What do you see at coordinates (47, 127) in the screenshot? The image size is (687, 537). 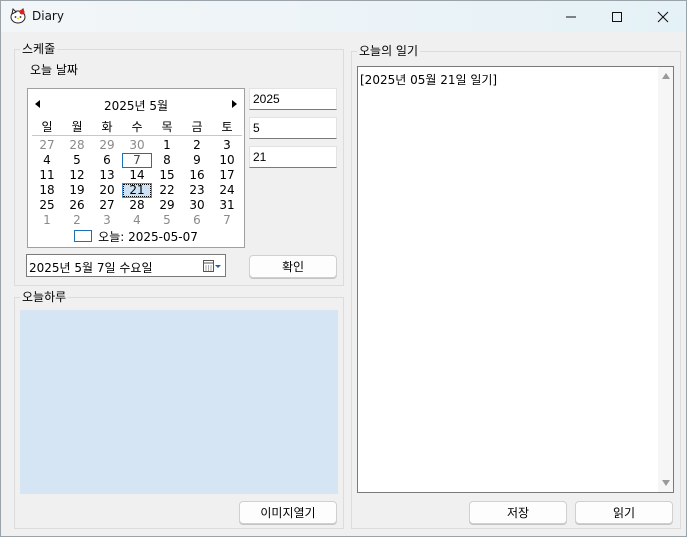 I see `weekday-label: 일` at bounding box center [47, 127].